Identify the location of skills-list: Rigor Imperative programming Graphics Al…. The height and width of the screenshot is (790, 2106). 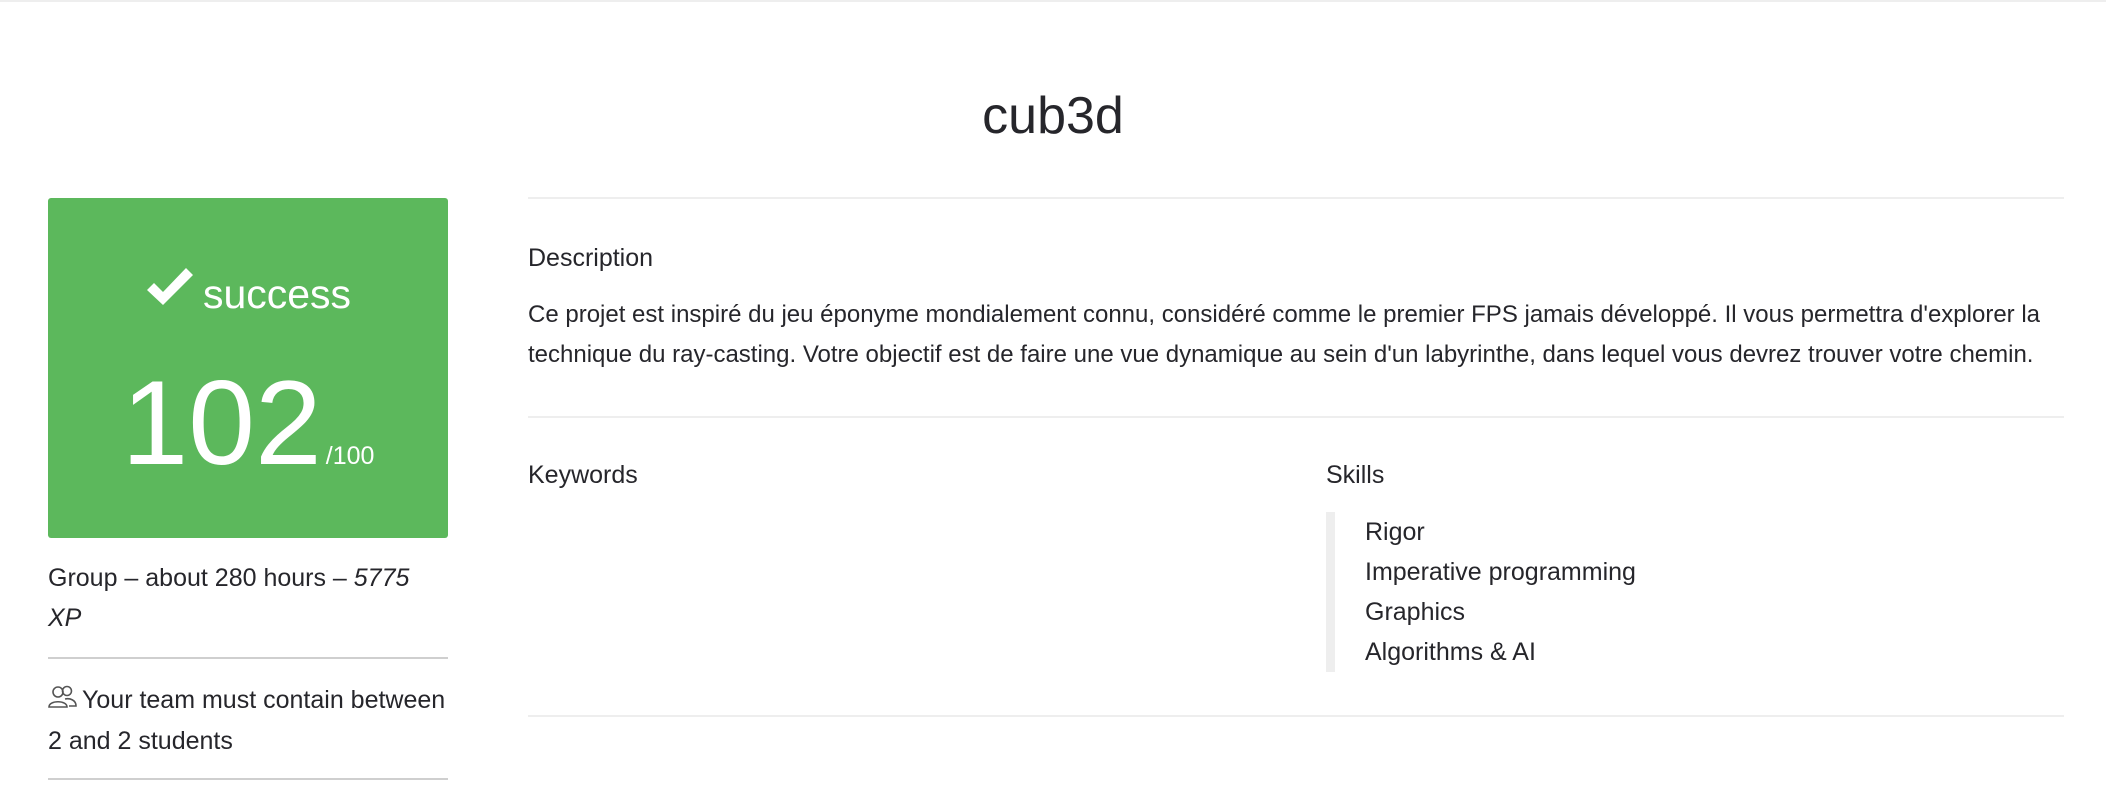
(1481, 592).